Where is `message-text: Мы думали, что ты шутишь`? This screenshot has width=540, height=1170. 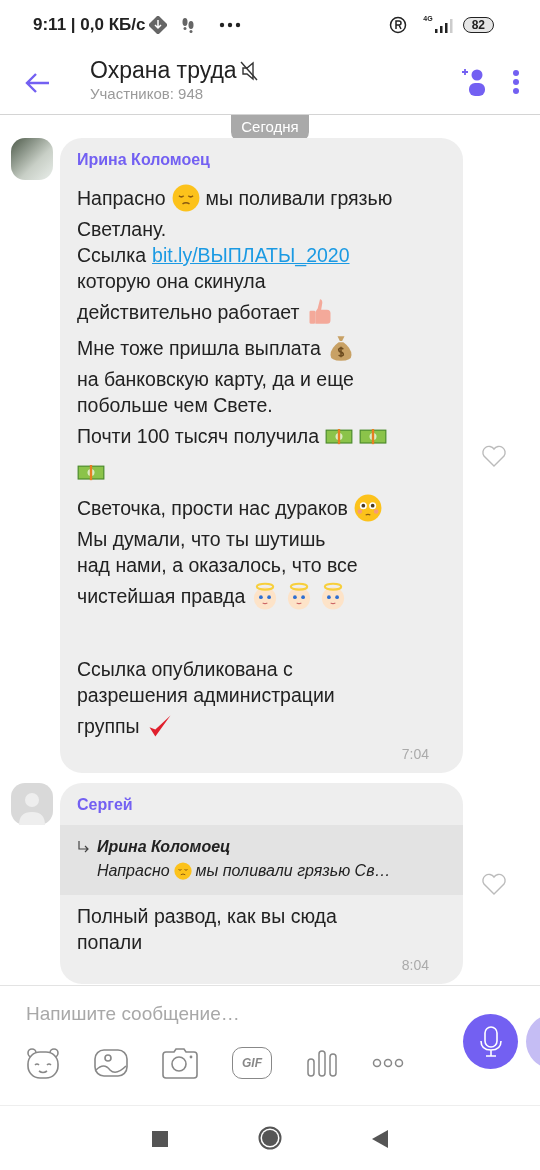
message-text: Мы думали, что ты шутишь is located at coordinates (201, 539).